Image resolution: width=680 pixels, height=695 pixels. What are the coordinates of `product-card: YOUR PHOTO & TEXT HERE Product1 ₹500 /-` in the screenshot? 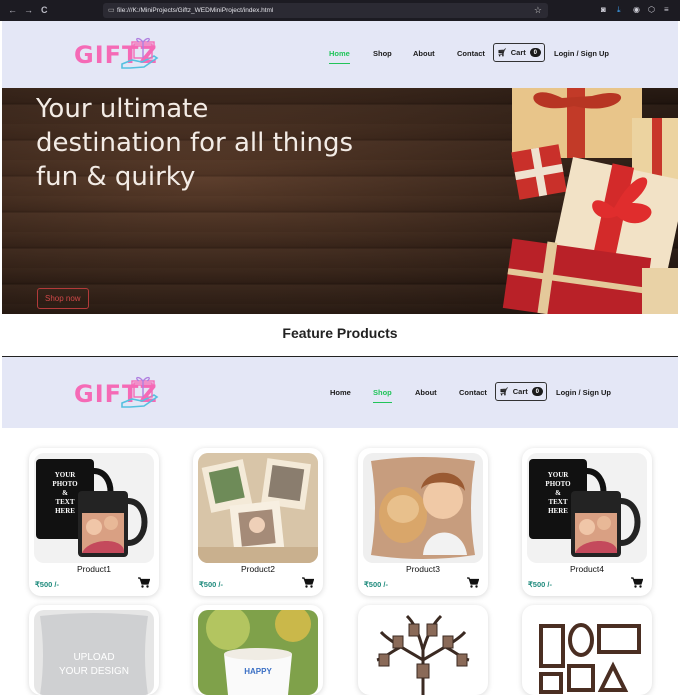 It's located at (94, 522).